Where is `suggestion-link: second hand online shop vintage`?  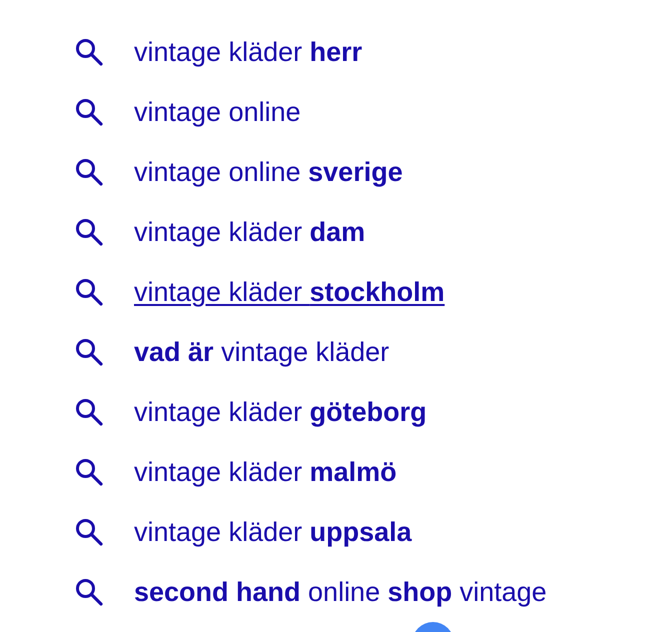 suggestion-link: second hand online shop vintage is located at coordinates (340, 592).